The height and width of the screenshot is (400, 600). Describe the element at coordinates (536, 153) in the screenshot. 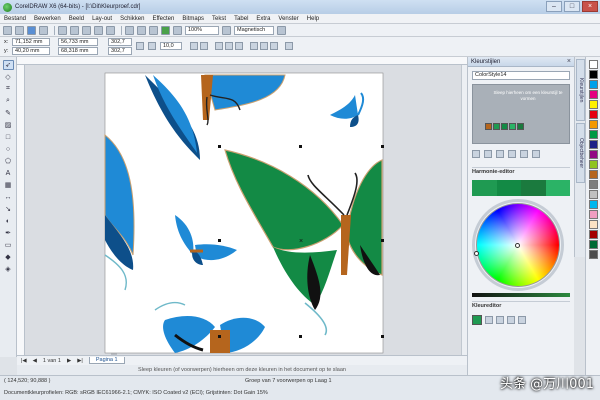

I see `delete-style-icon` at that location.